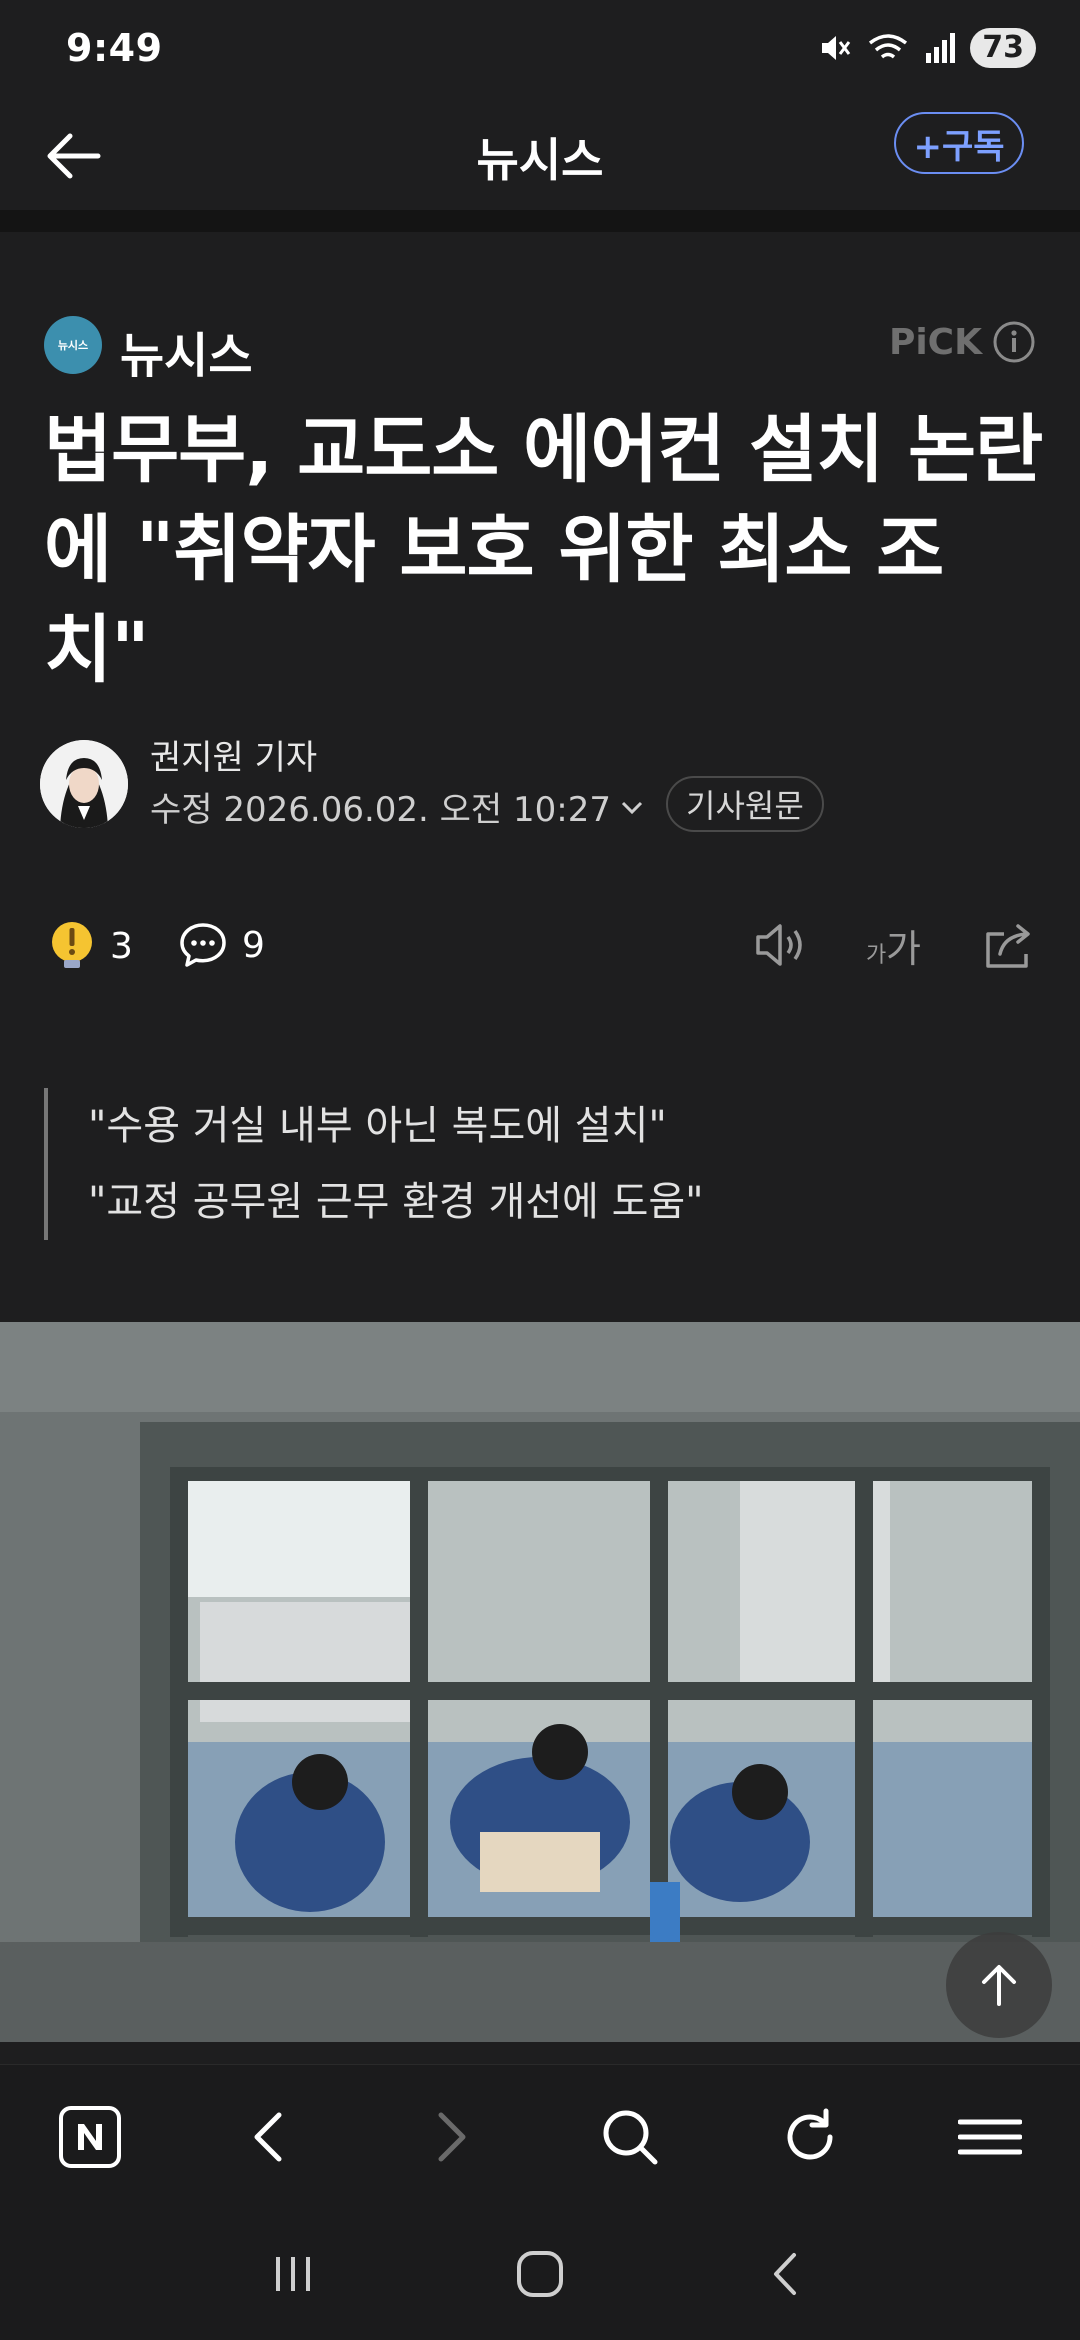 The image size is (1080, 2340). I want to click on naver-n-icon, so click(90, 2136).